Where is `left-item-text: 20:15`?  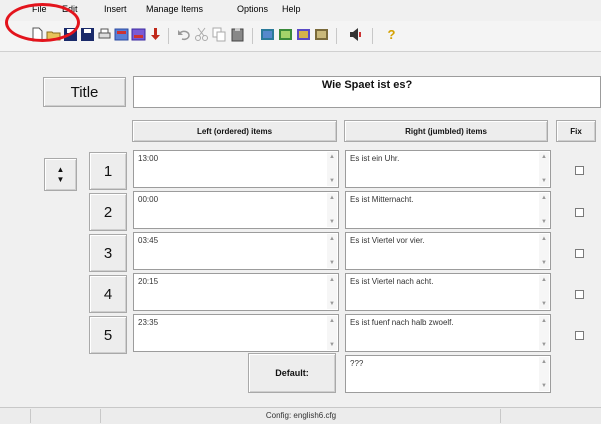
left-item-text: 20:15 is located at coordinates (148, 281).